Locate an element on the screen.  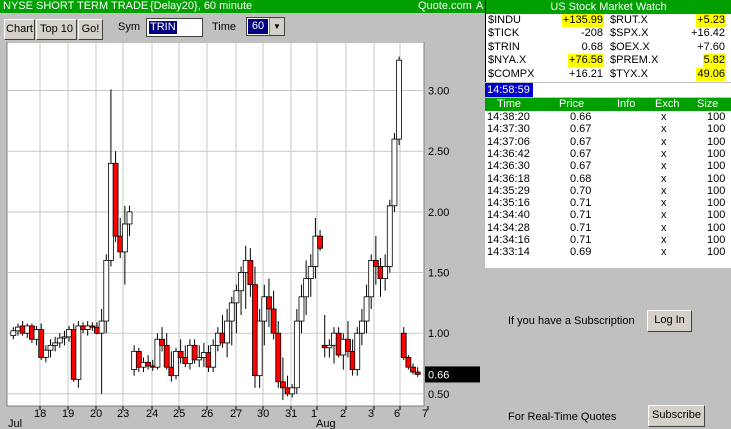
last-value-label: 0.66 is located at coordinates (438, 375).